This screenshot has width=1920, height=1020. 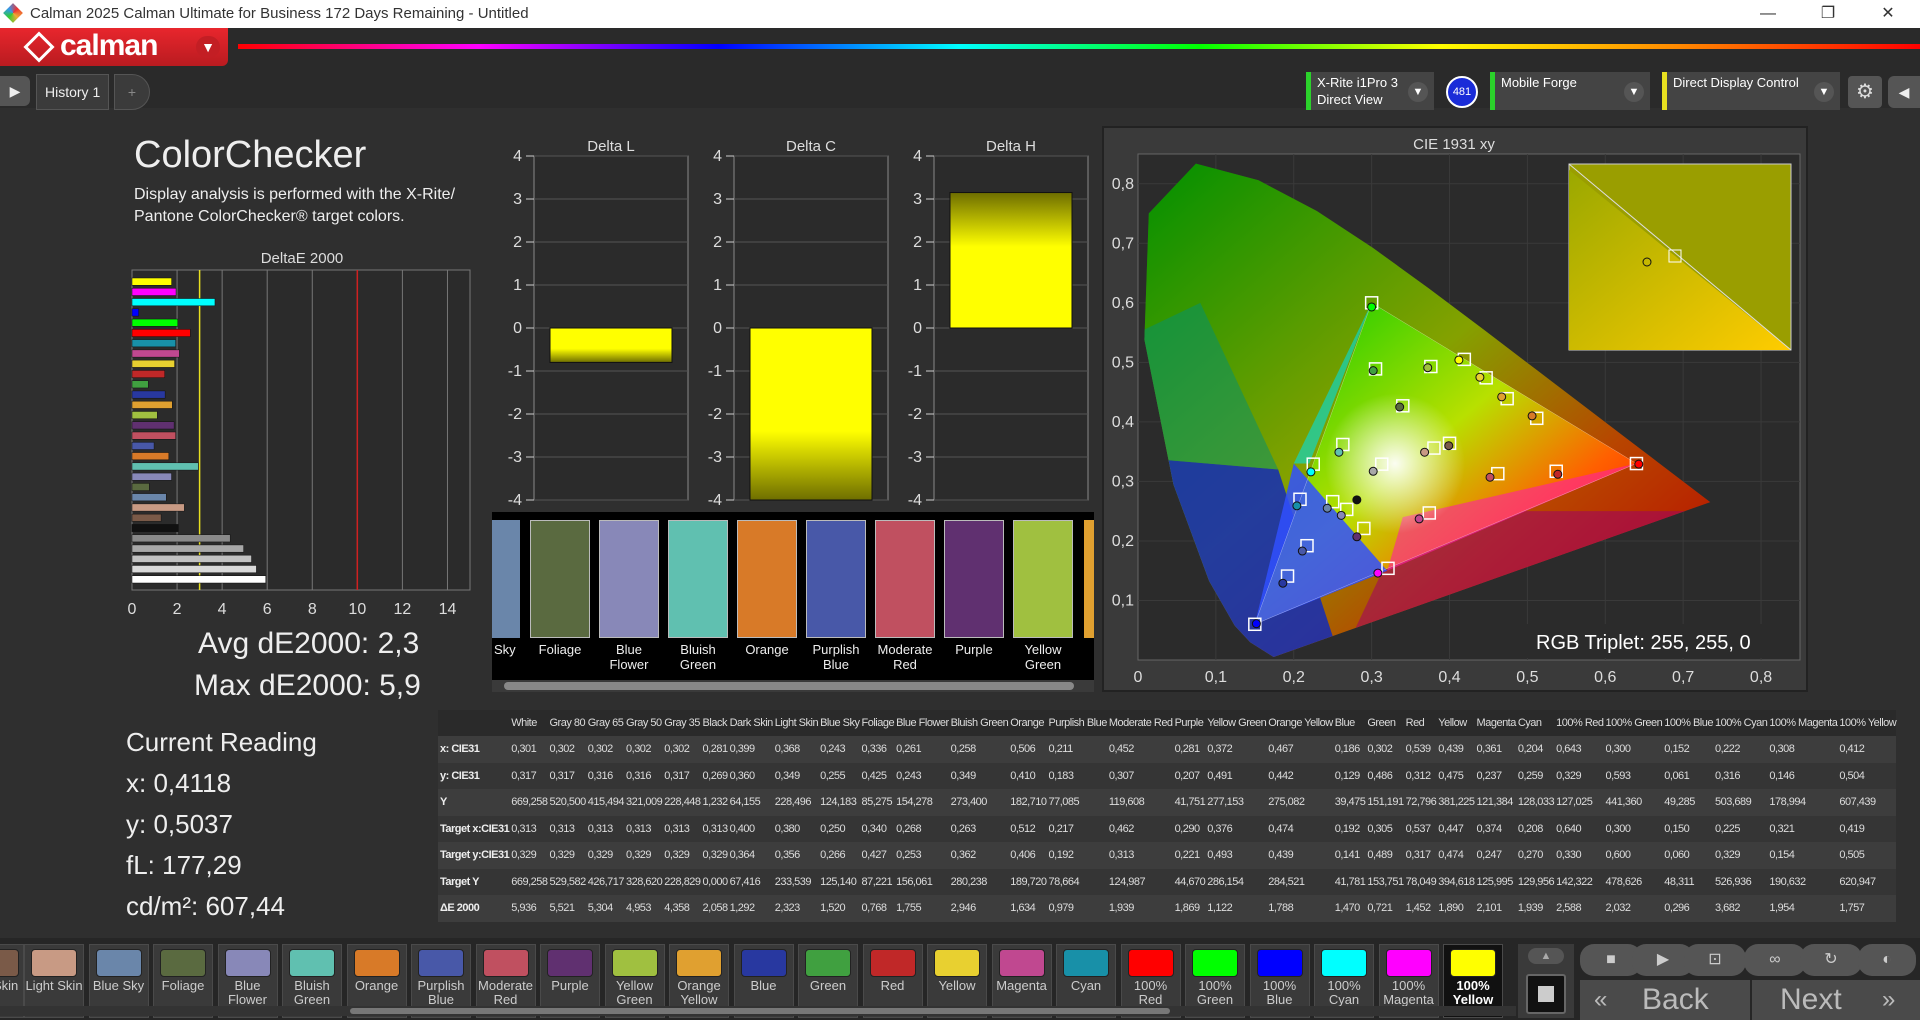 I want to click on settings-icon: ◐, so click(x=1887, y=960).